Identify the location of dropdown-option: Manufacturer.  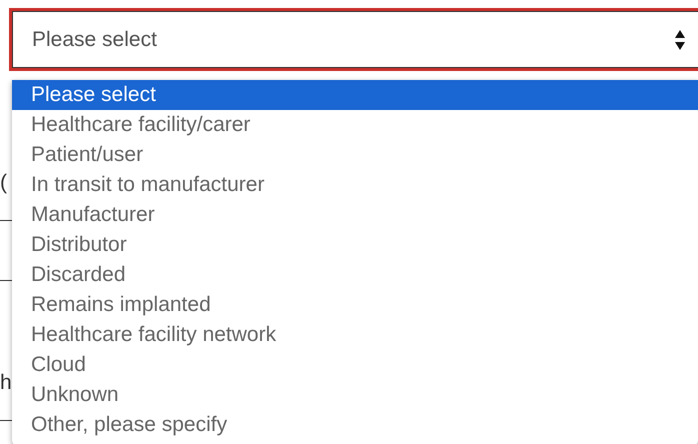
(355, 215).